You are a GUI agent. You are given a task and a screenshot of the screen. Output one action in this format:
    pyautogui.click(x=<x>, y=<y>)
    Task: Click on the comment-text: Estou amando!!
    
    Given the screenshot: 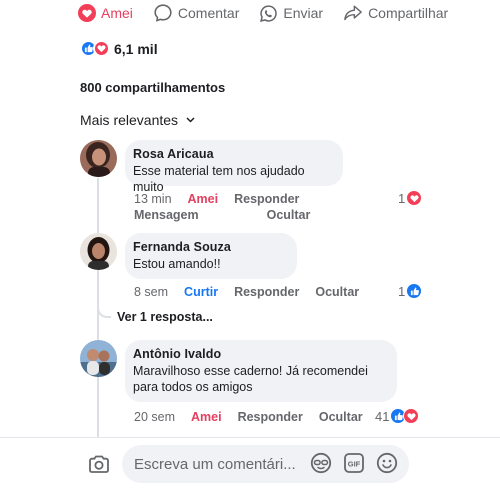 What is the action you would take?
    pyautogui.click(x=177, y=264)
    